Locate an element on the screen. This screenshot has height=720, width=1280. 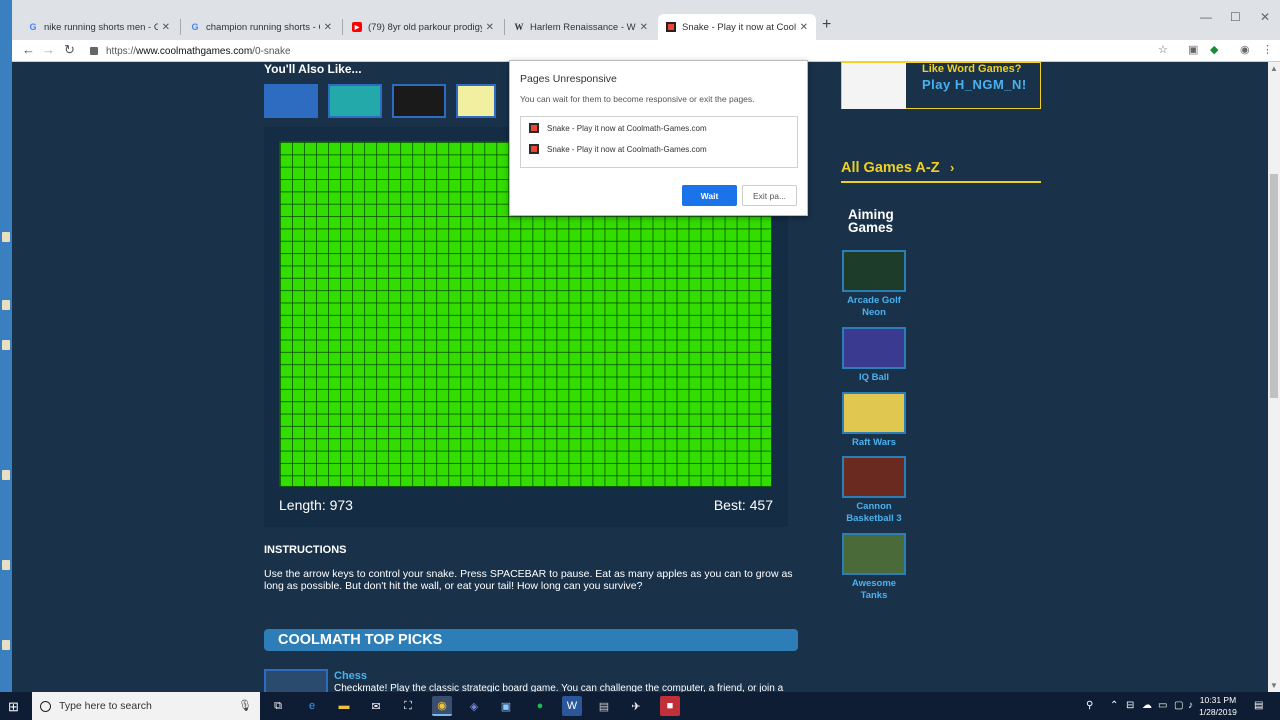
clock-date: 1/28/2019 is located at coordinates (1218, 712).